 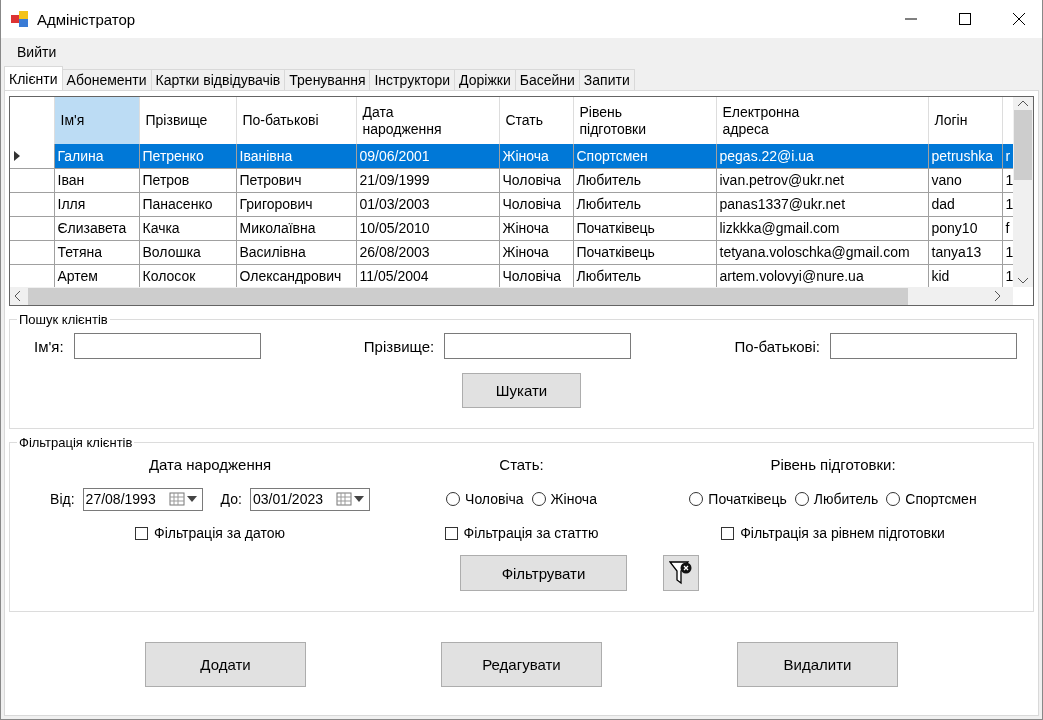 I want to click on section-title: Рівень підготовки:, so click(x=833, y=464).